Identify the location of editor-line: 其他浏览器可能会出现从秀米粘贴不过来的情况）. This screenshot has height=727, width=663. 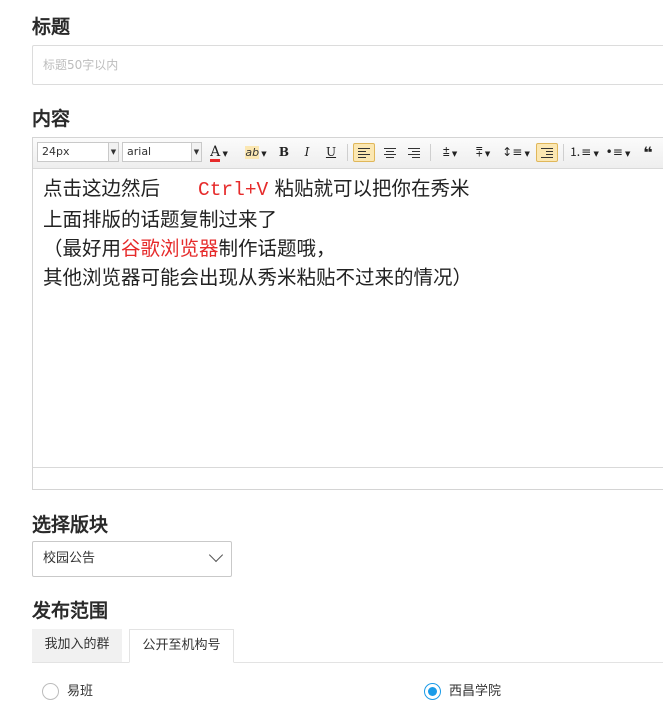
(258, 277).